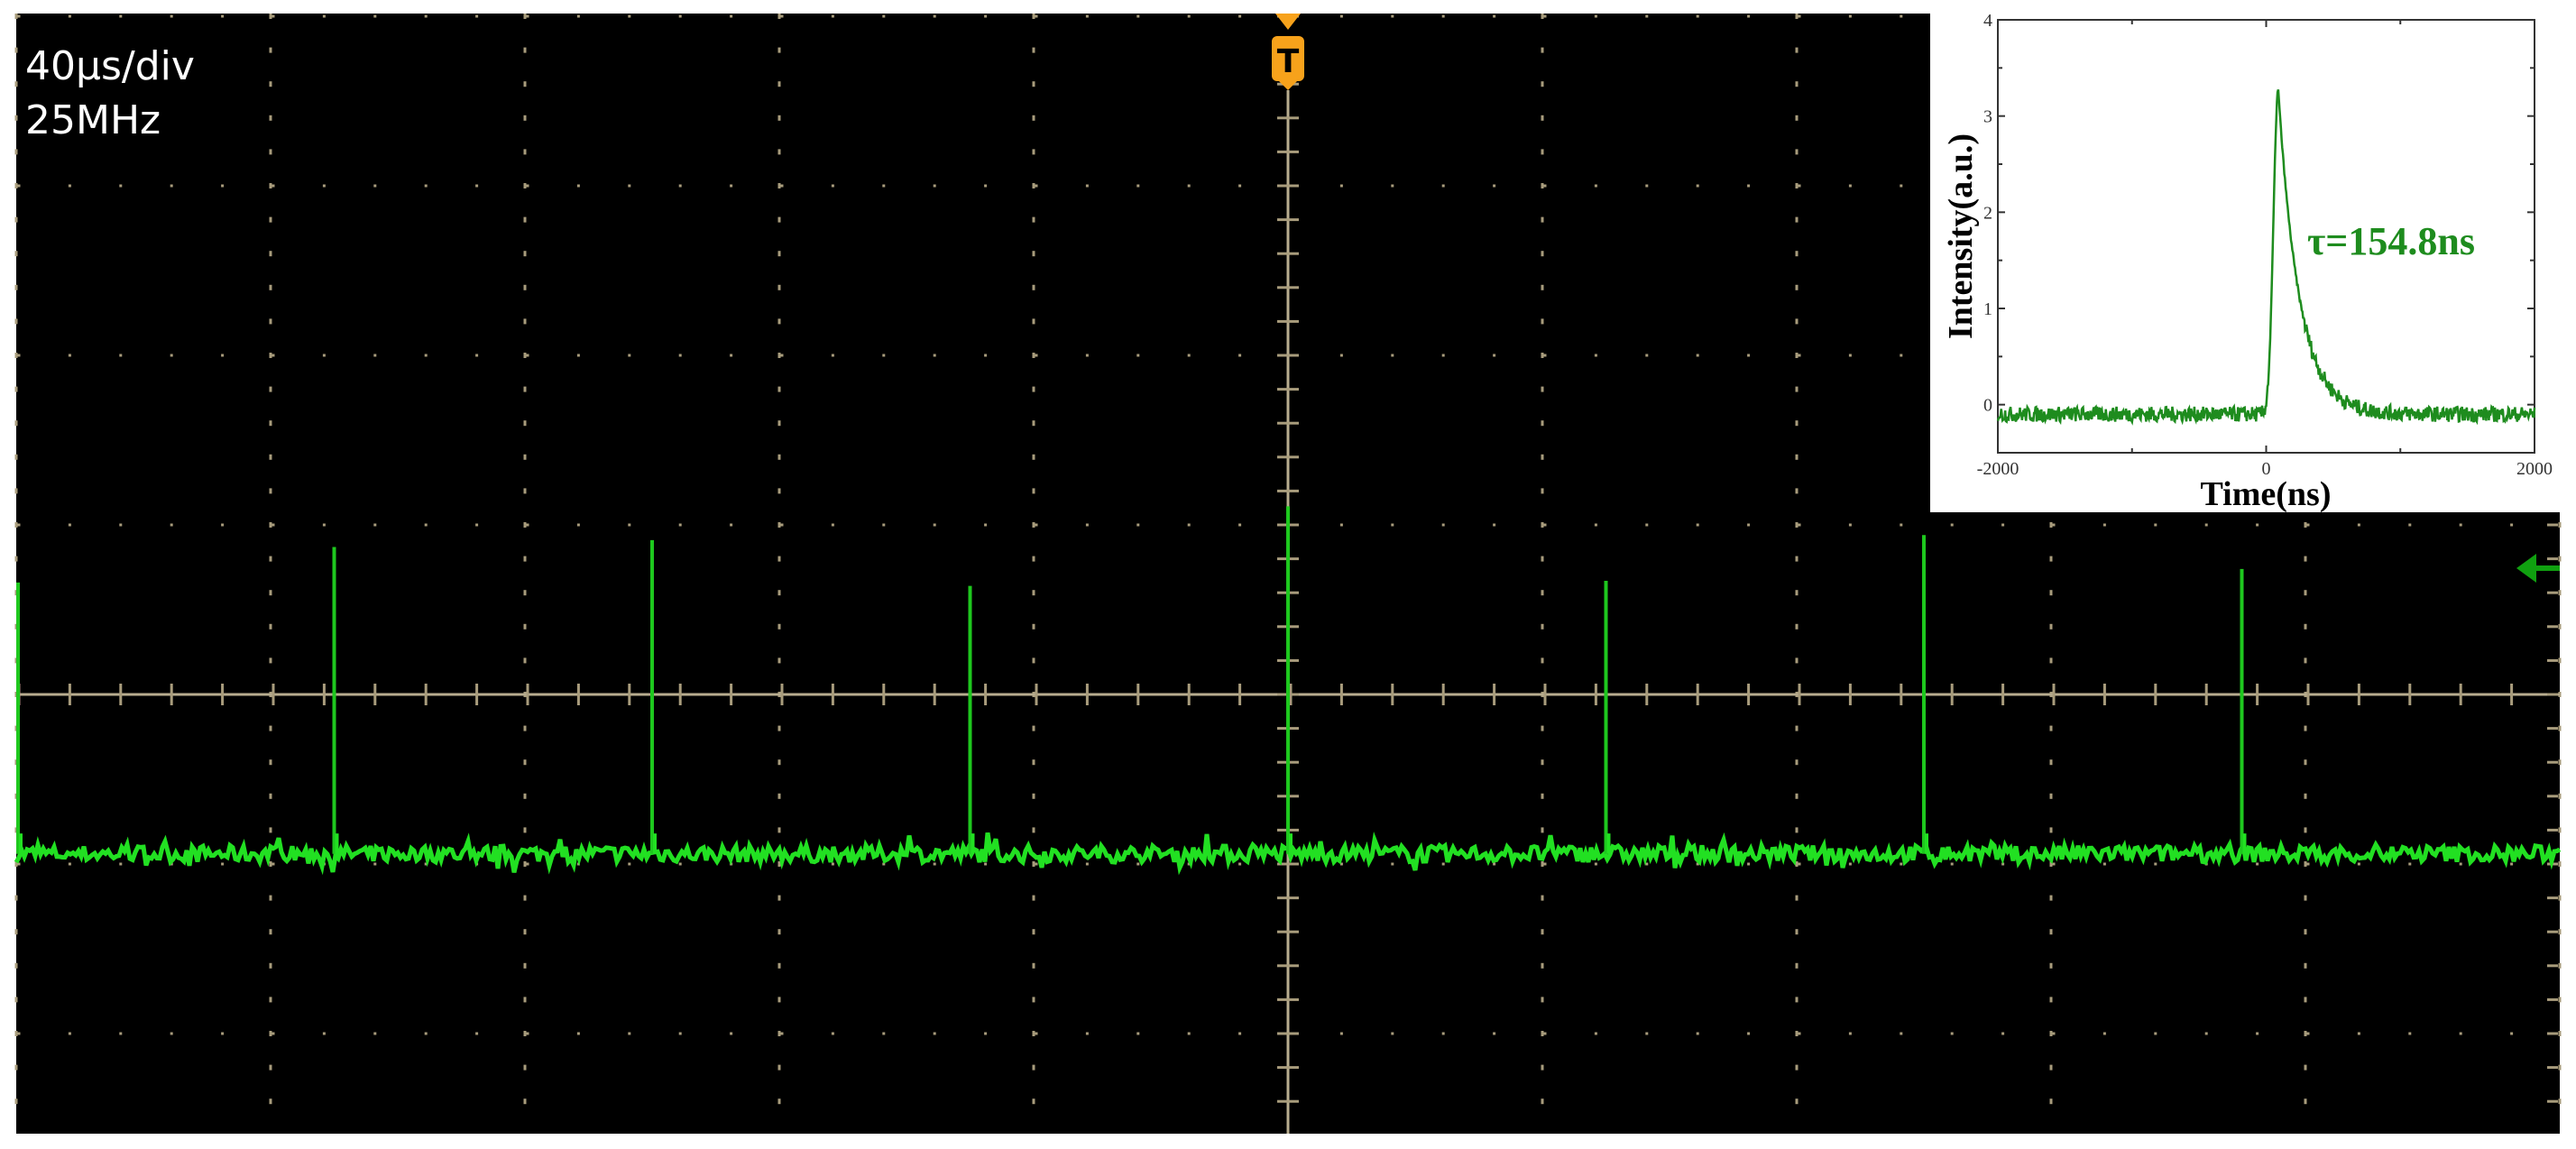  What do you see at coordinates (1288, 61) in the screenshot?
I see `trigger-letter: T` at bounding box center [1288, 61].